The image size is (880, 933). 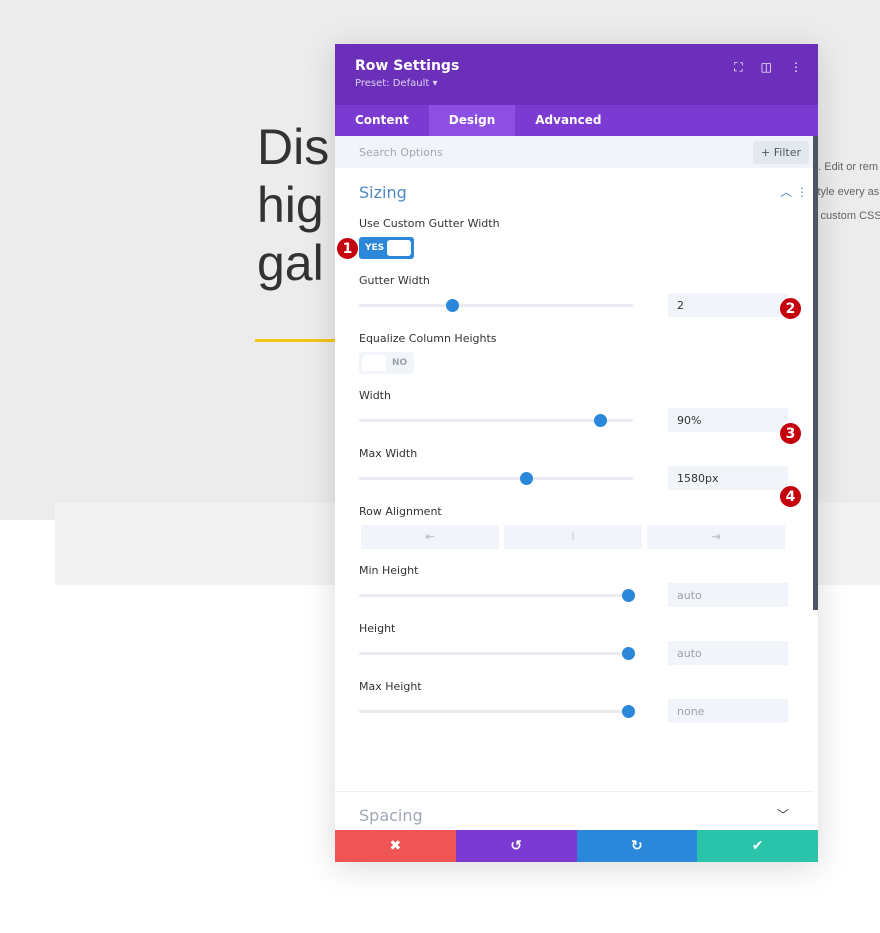 I want to click on max-height-slider, so click(x=496, y=711).